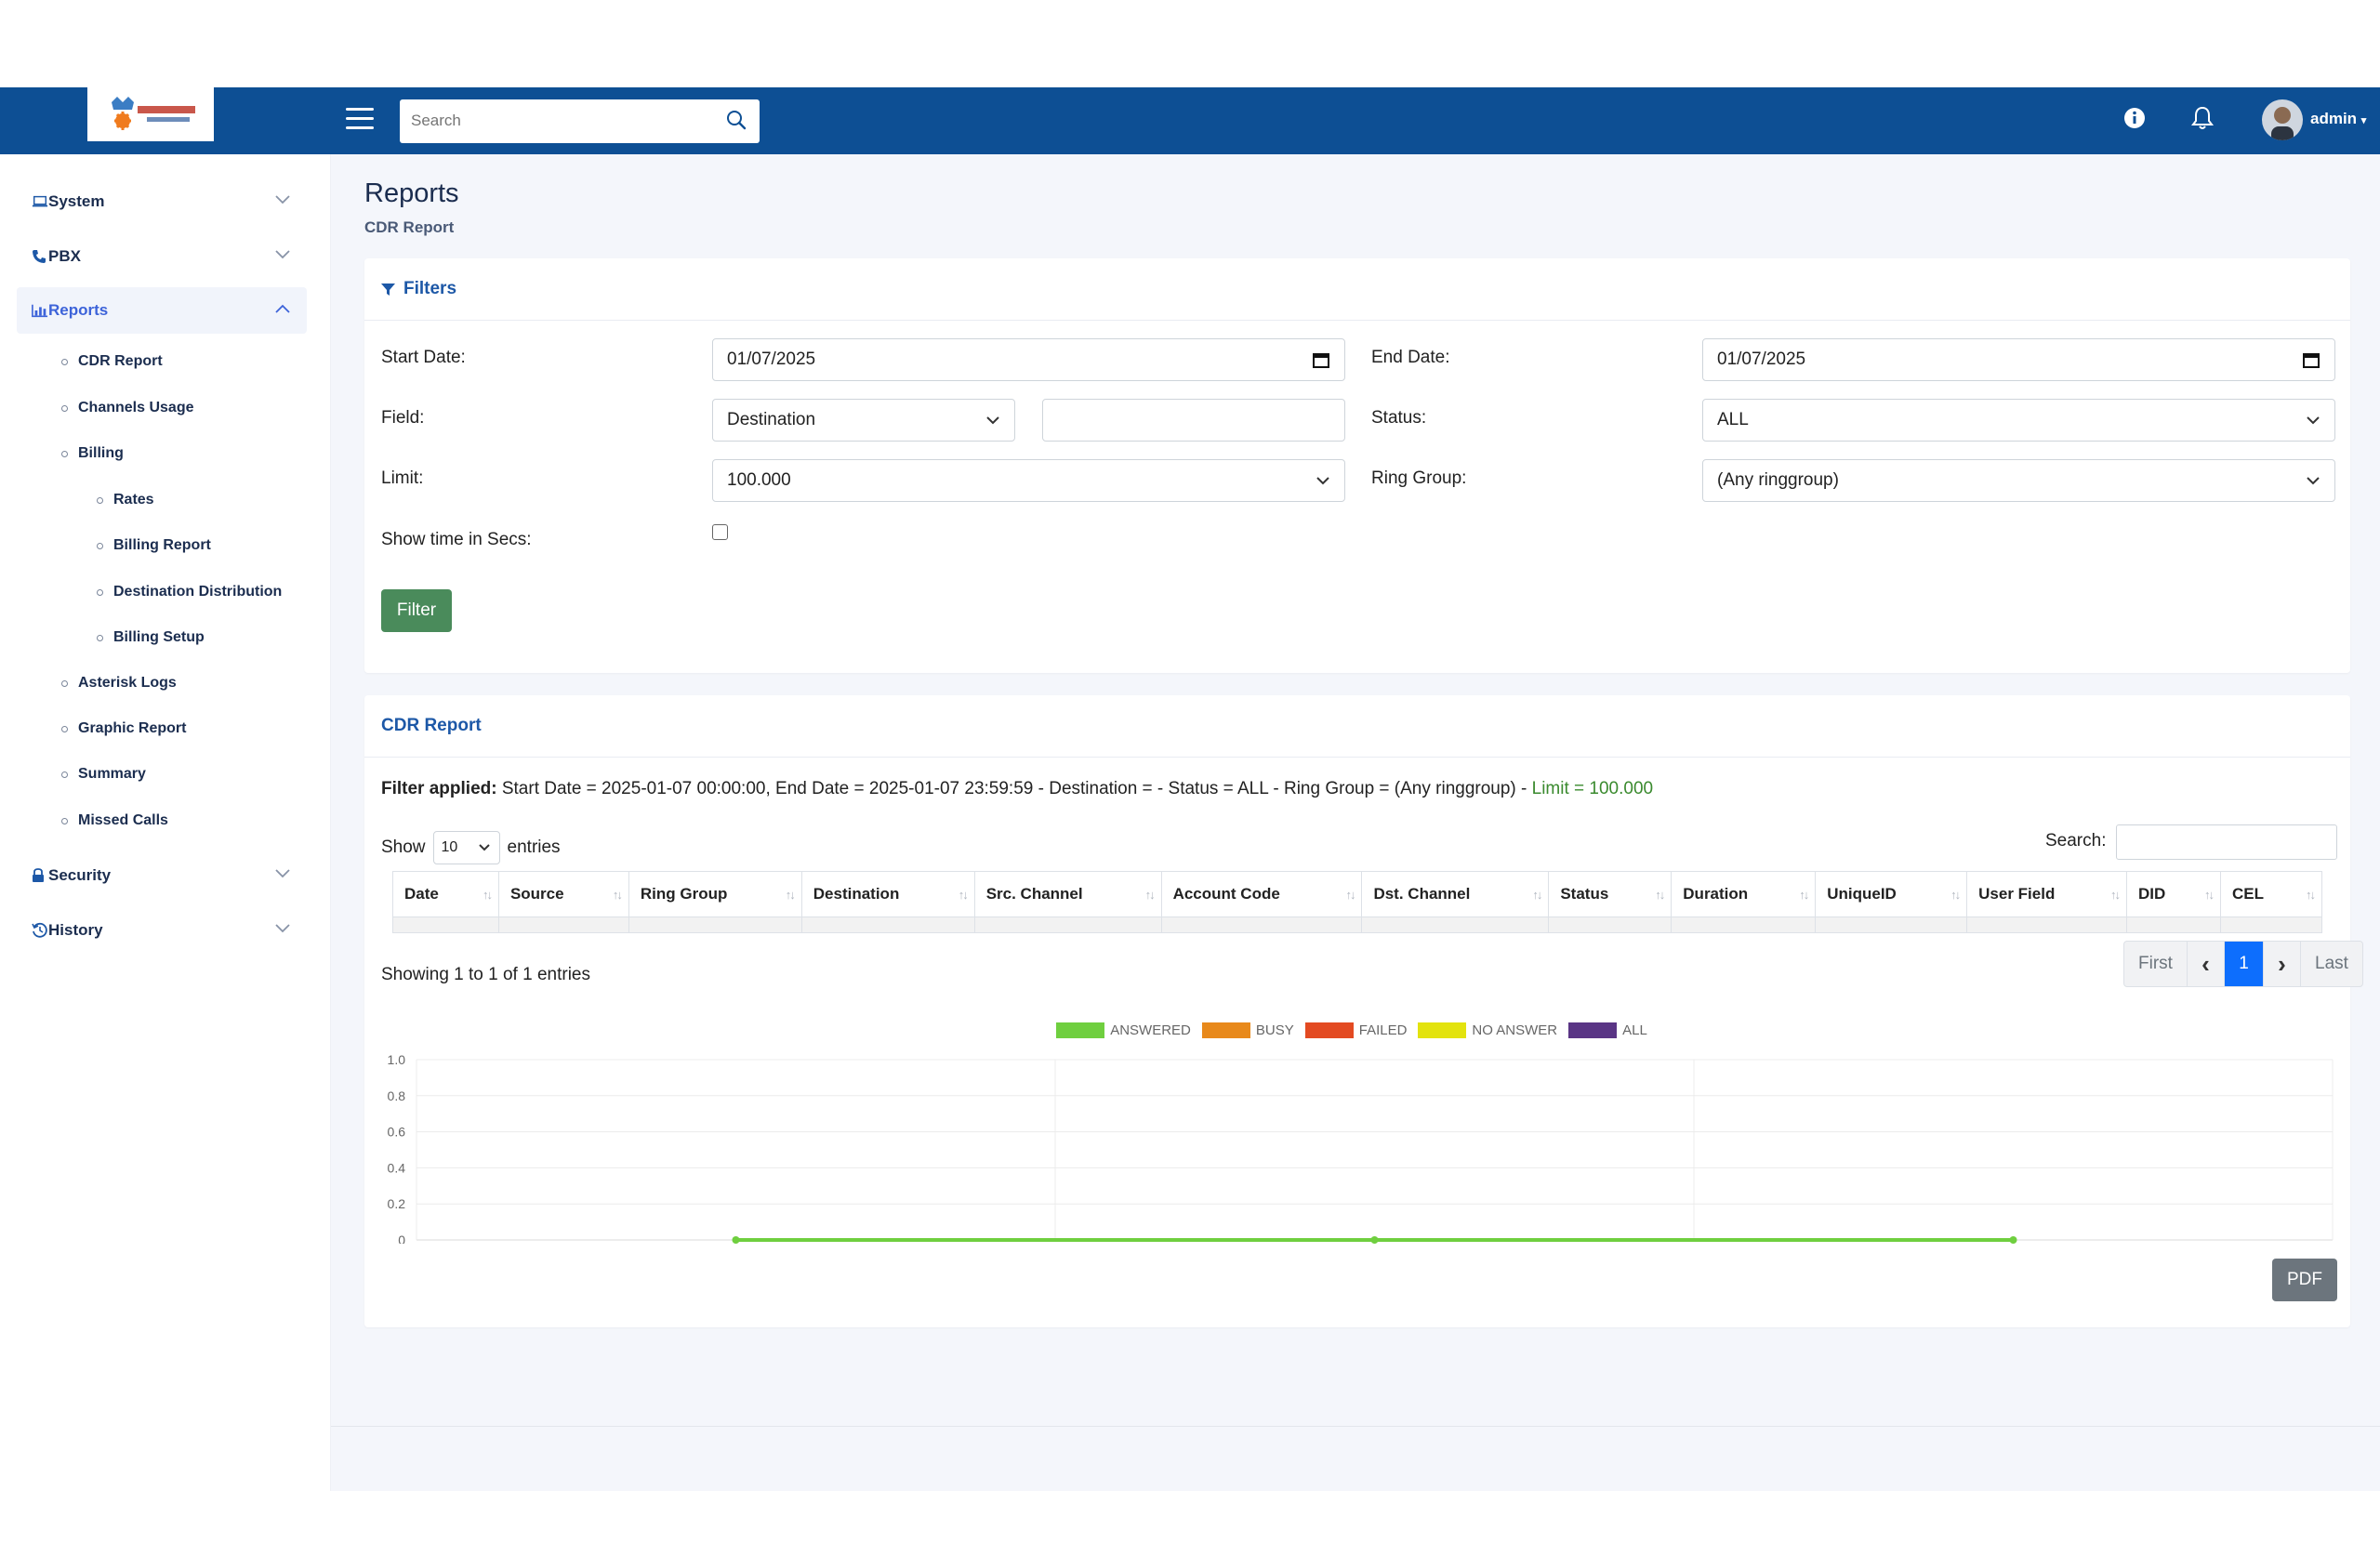  Describe the element at coordinates (2206, 964) in the screenshot. I see `pagination-prev-icon: ‹` at that location.